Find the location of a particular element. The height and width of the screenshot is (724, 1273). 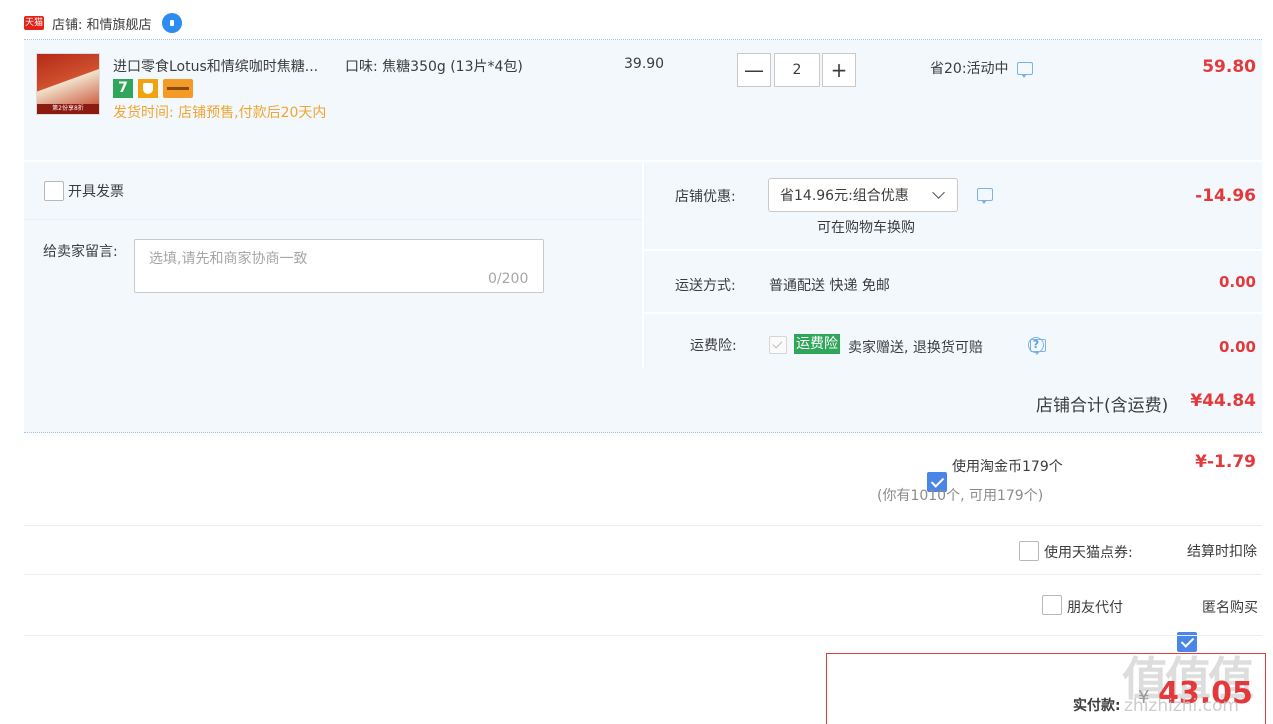

quantity-minus-button: — is located at coordinates (754, 70).